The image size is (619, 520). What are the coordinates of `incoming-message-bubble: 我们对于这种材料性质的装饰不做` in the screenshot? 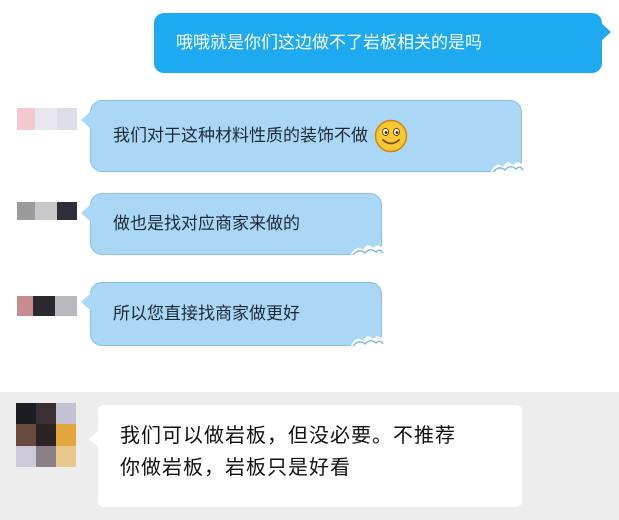 It's located at (302, 138).